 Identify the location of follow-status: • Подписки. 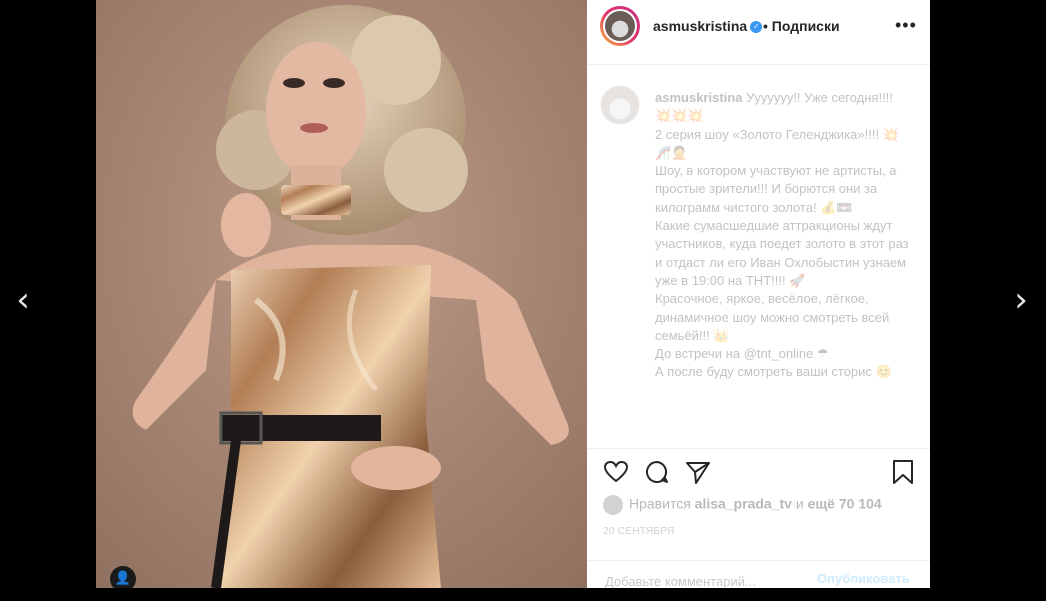
(801, 26).